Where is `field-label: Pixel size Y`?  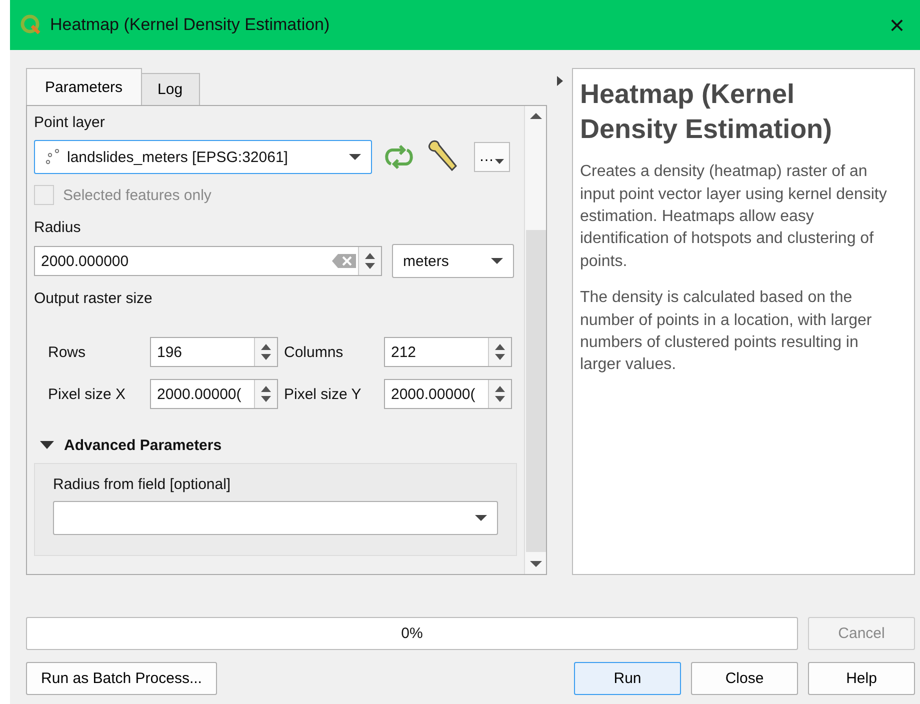
field-label: Pixel size Y is located at coordinates (323, 394).